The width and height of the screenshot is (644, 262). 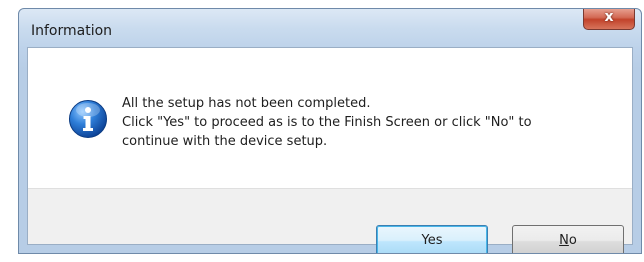 I want to click on yes-button-label: Yes, so click(x=432, y=240).